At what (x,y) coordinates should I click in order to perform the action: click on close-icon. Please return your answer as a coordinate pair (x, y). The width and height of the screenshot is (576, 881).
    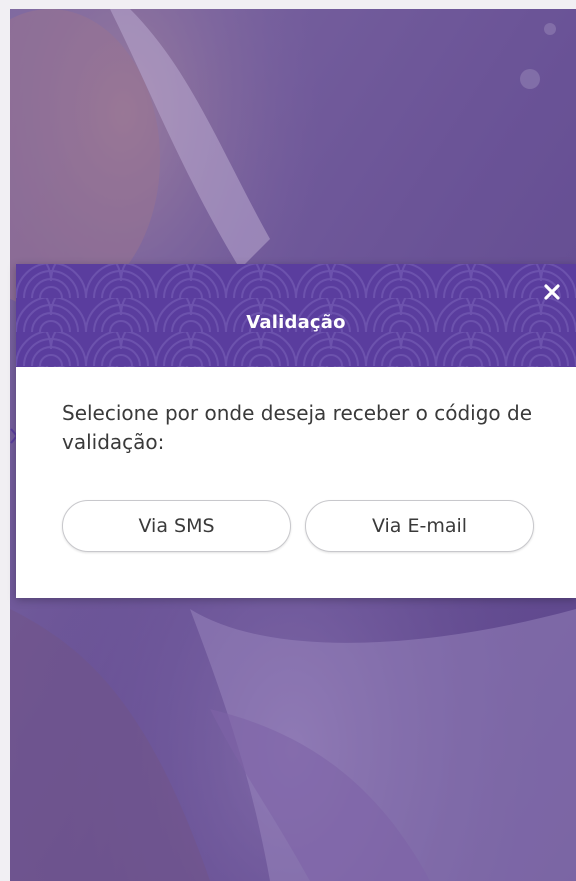
    Looking at the image, I should click on (552, 292).